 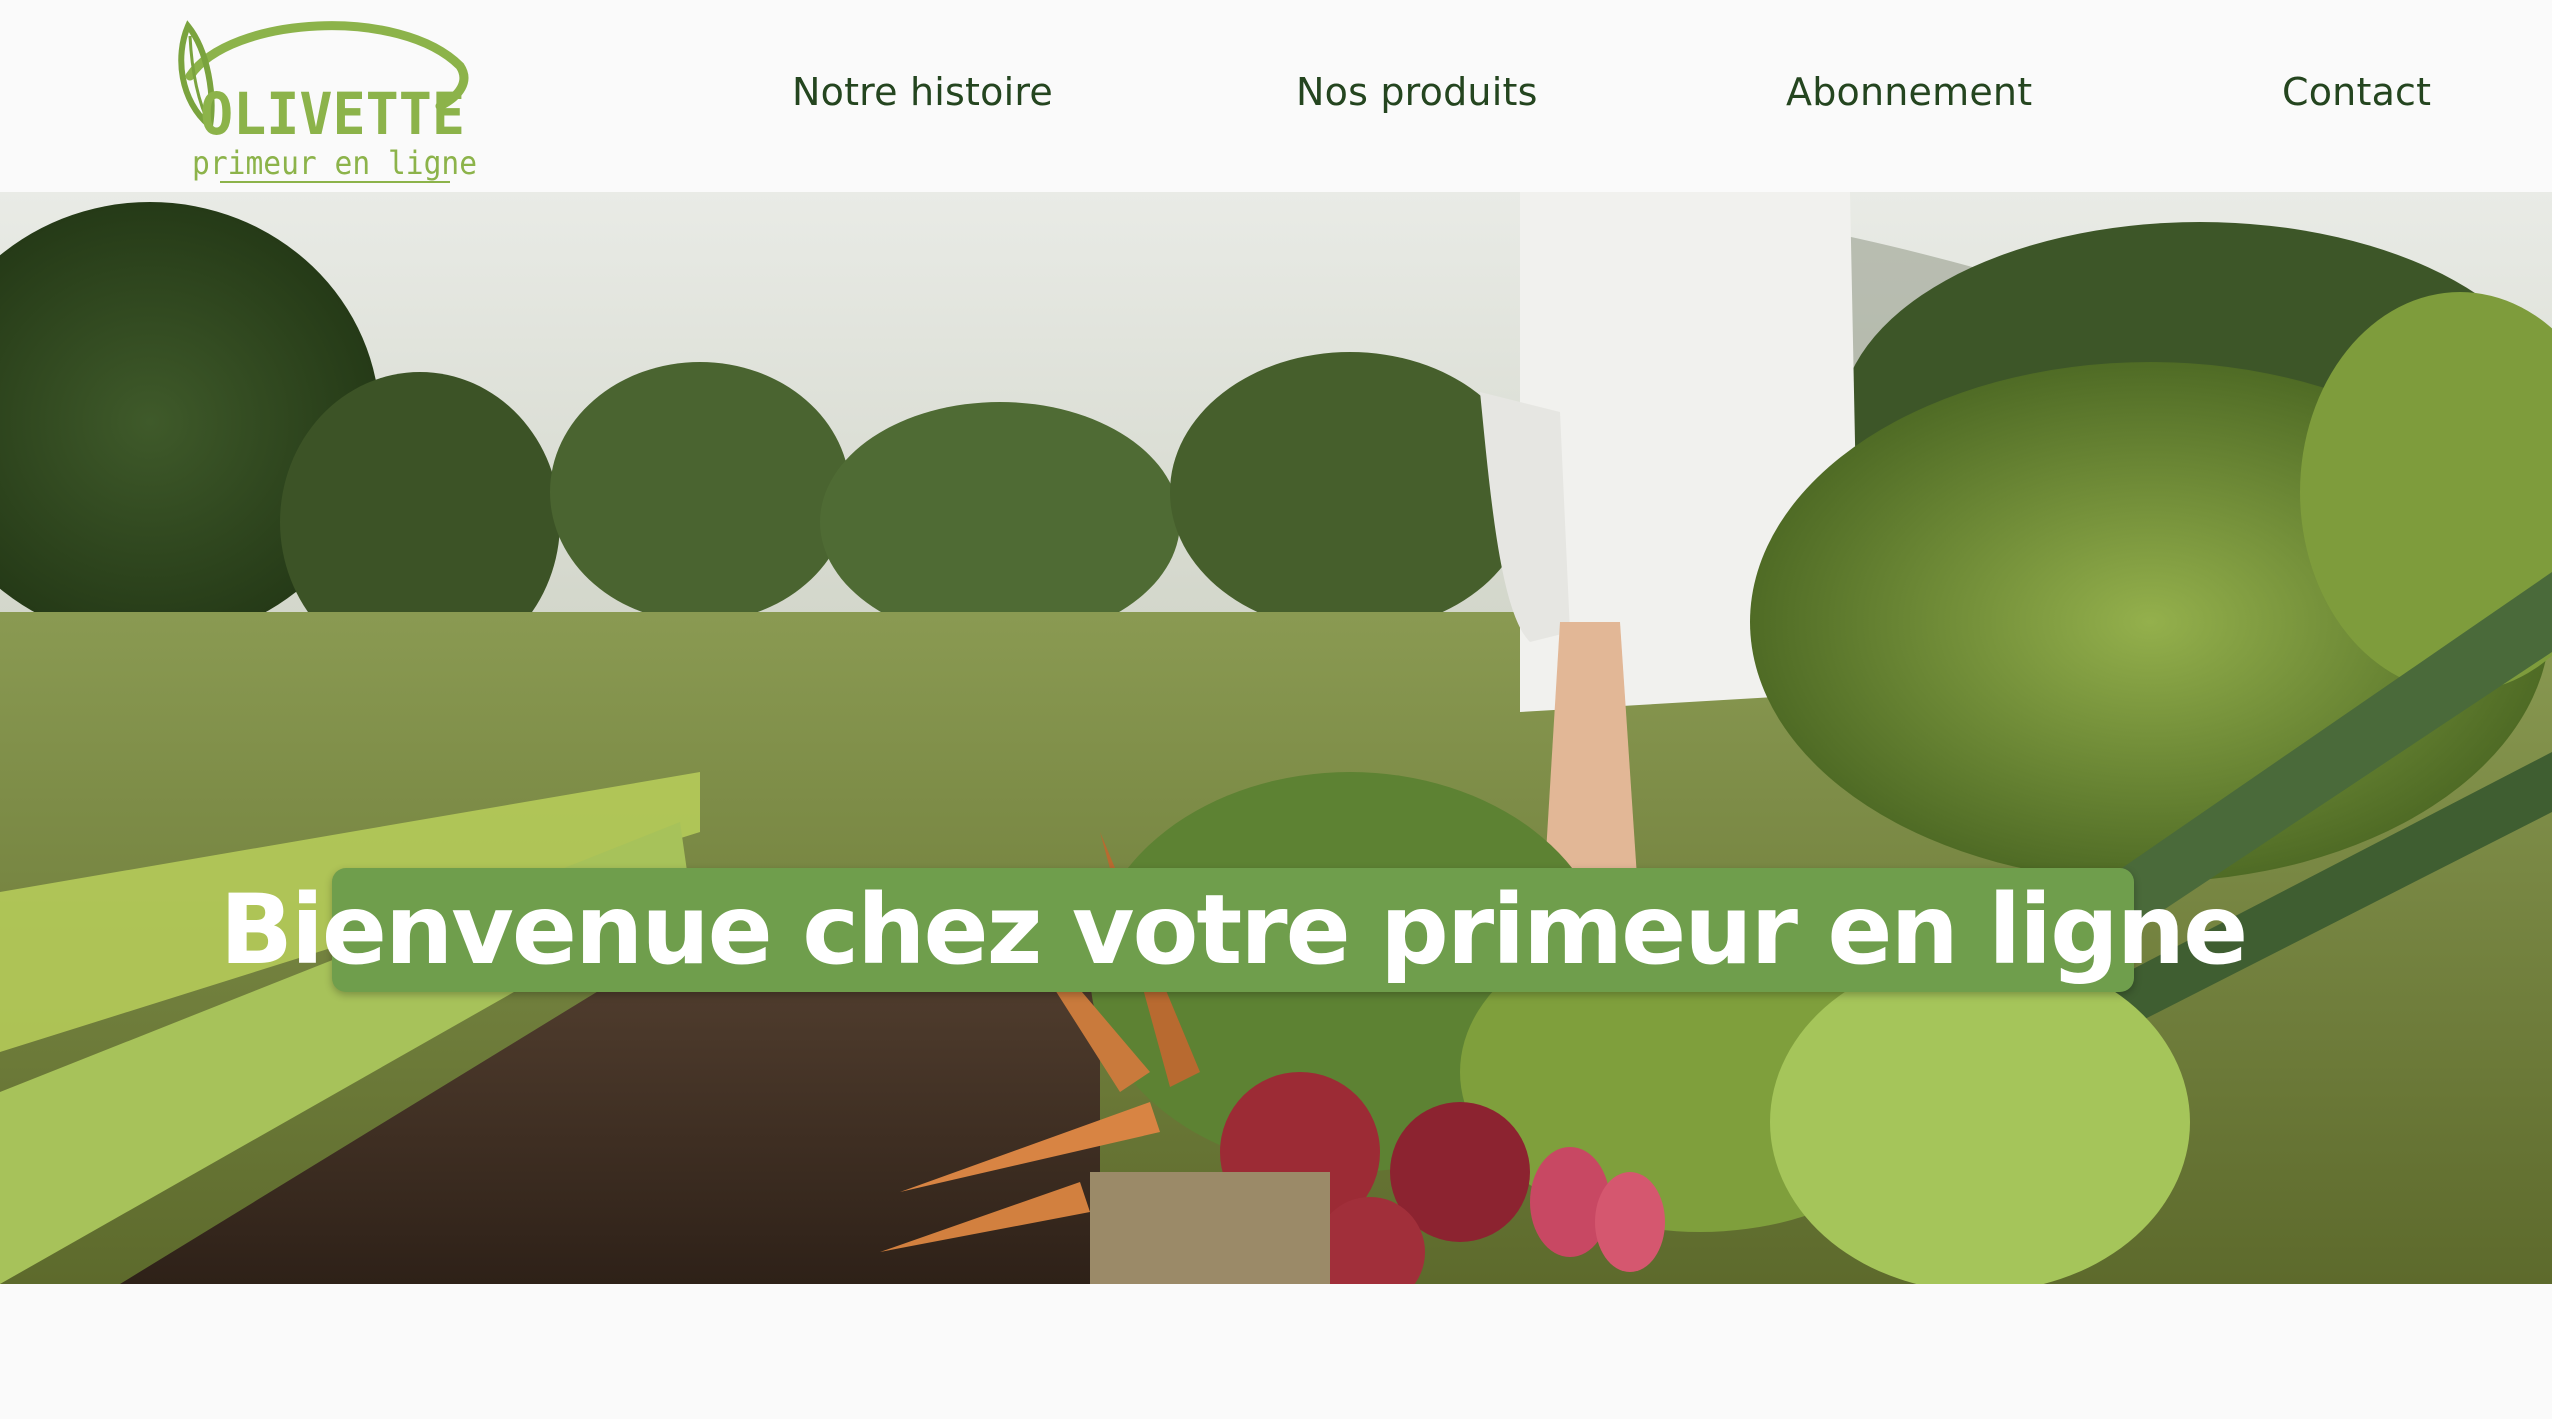 What do you see at coordinates (1417, 92) in the screenshot?
I see `nav-link-nos-produits: Nos produits` at bounding box center [1417, 92].